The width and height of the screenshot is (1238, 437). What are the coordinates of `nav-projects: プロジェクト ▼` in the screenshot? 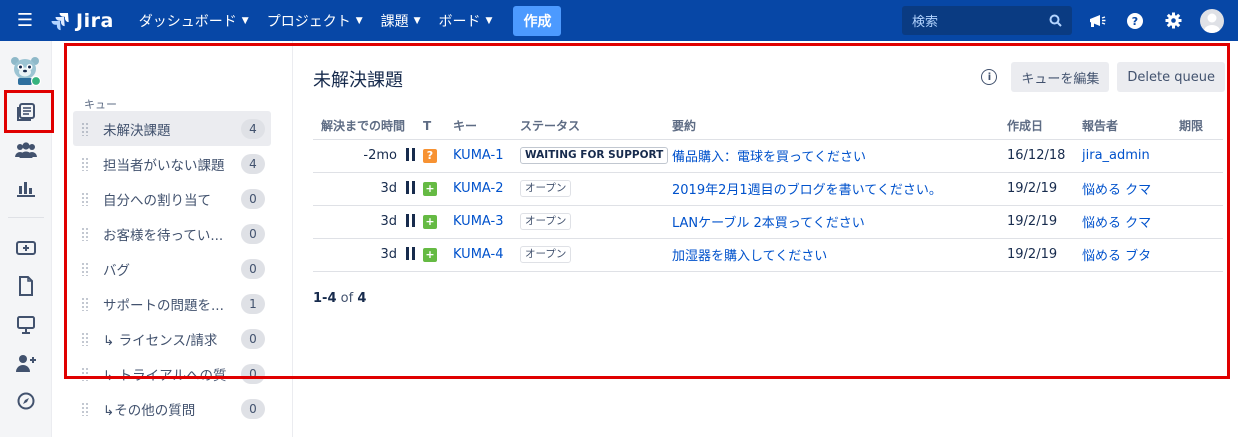 It's located at (315, 21).